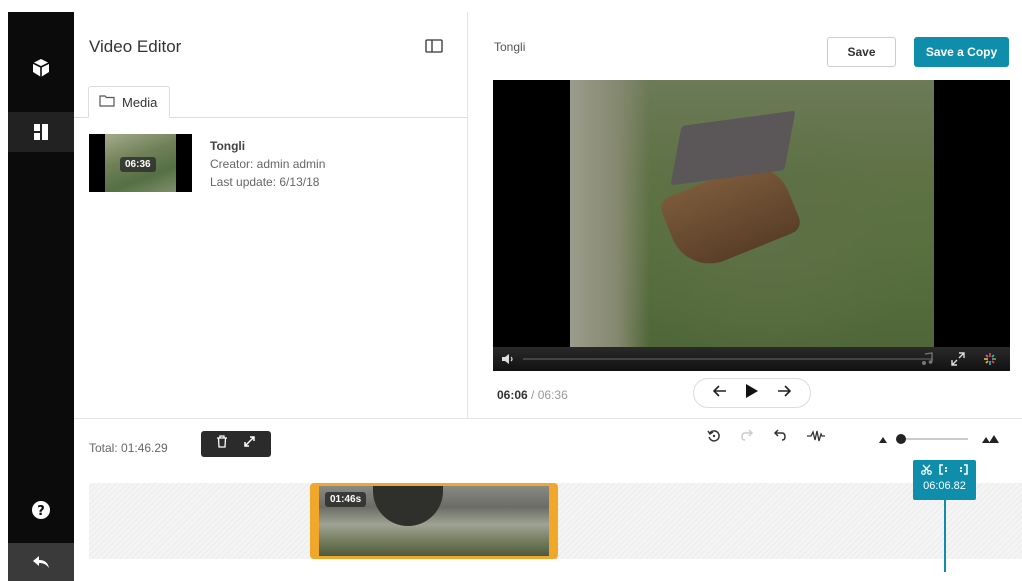 The height and width of the screenshot is (581, 1022). Describe the element at coordinates (766, 438) in the screenshot. I see `timeline-actions` at that location.